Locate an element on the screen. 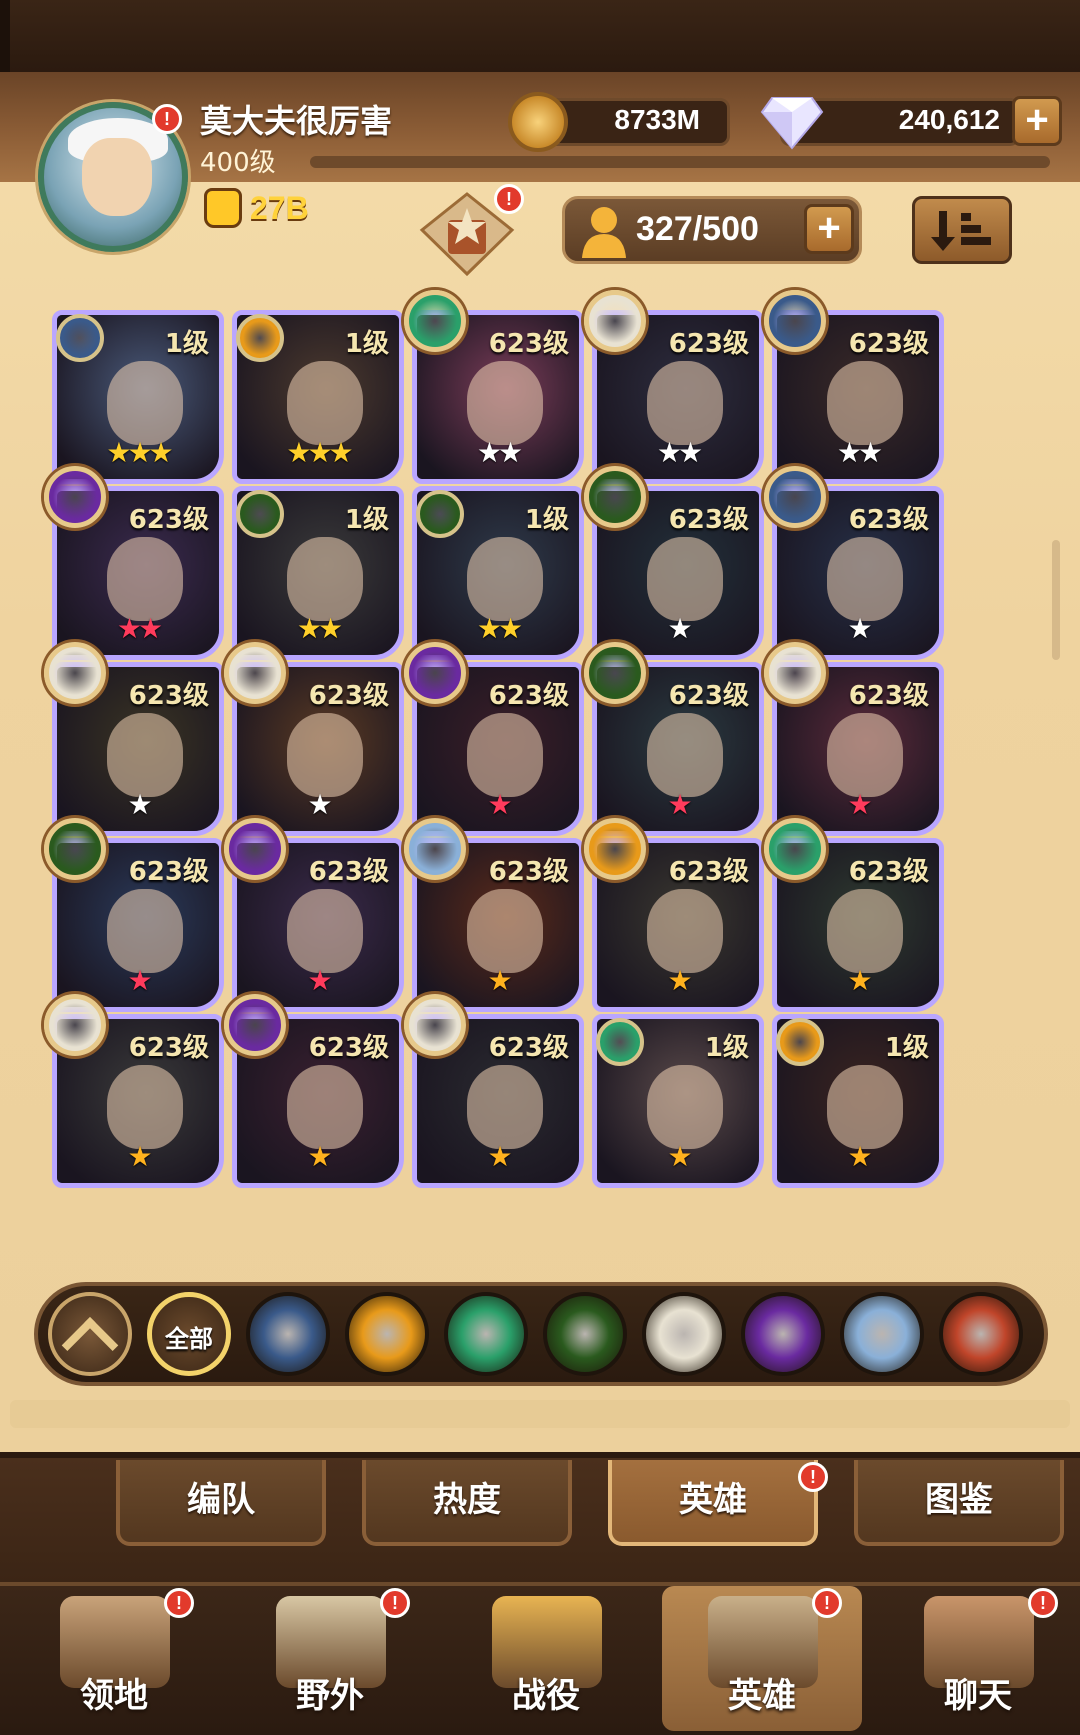 The width and height of the screenshot is (1080, 1735). person-icon is located at coordinates (604, 232).